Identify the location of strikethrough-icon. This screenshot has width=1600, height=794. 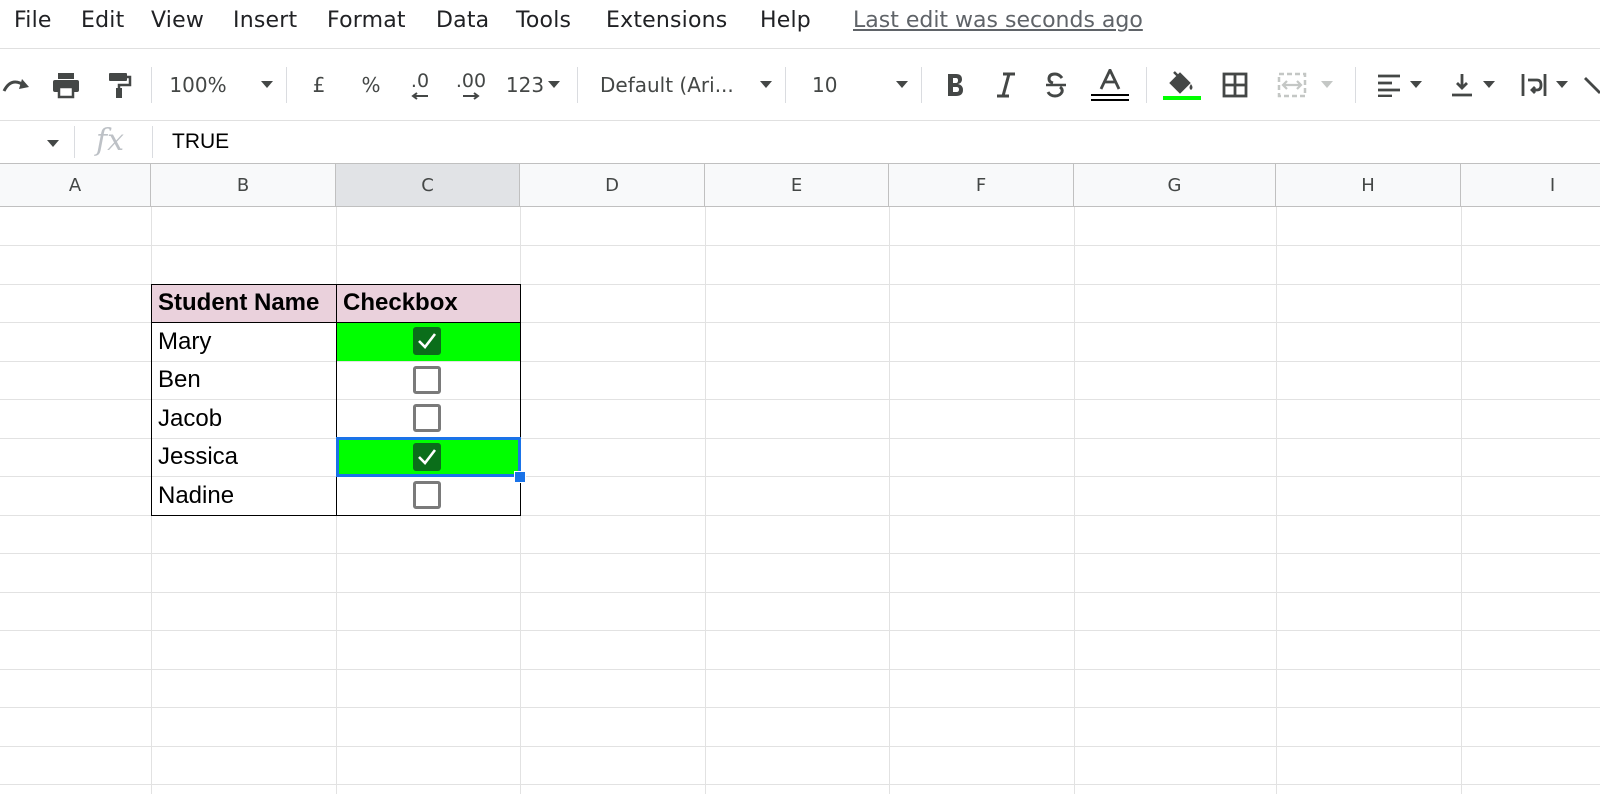
(1056, 84).